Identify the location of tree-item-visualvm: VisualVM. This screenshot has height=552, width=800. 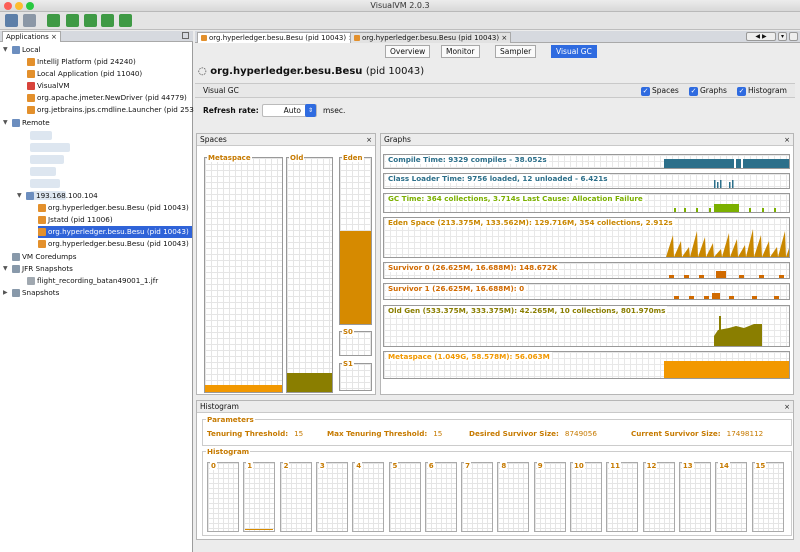
(48, 86).